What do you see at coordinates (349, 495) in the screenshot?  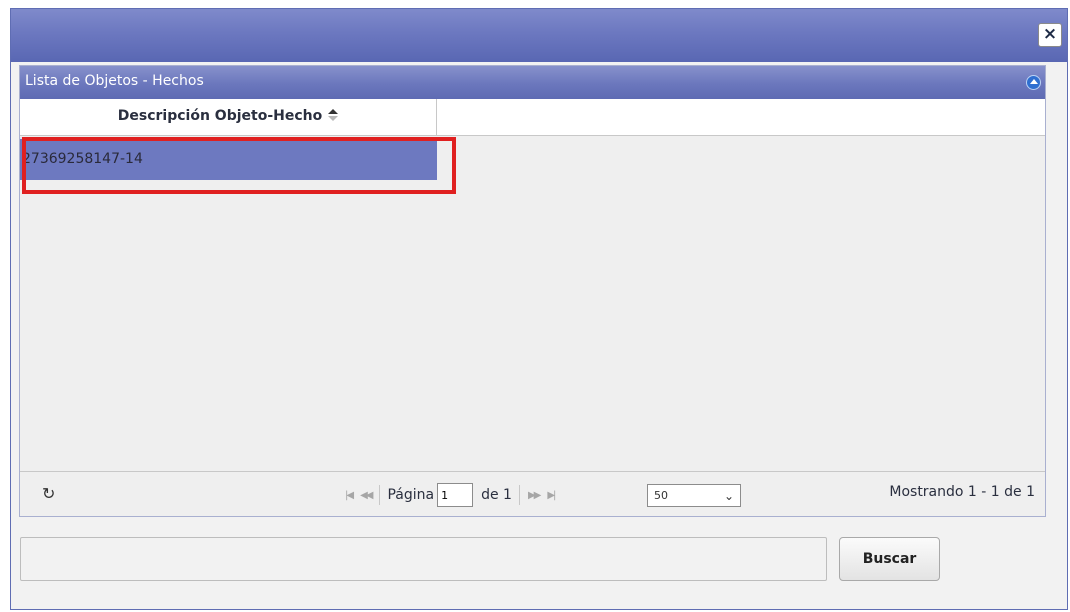 I see `first-page-icon: |◀` at bounding box center [349, 495].